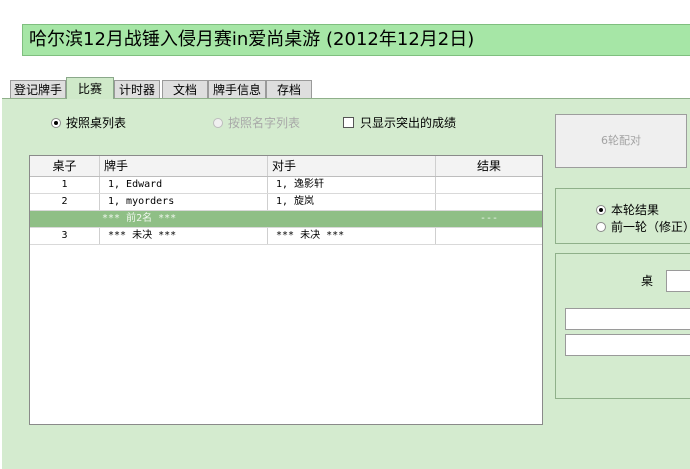 The height and width of the screenshot is (469, 690). I want to click on player-cell: 1, Edward, so click(184, 185).